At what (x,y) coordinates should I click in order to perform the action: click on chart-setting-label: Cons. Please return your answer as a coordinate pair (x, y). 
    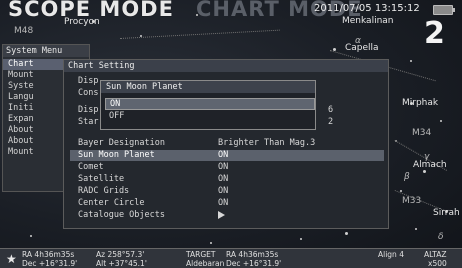
    Looking at the image, I should click on (88, 93).